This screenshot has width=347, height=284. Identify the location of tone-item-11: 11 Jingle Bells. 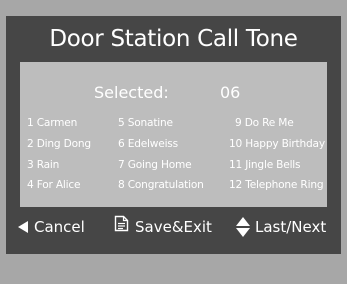
(265, 165).